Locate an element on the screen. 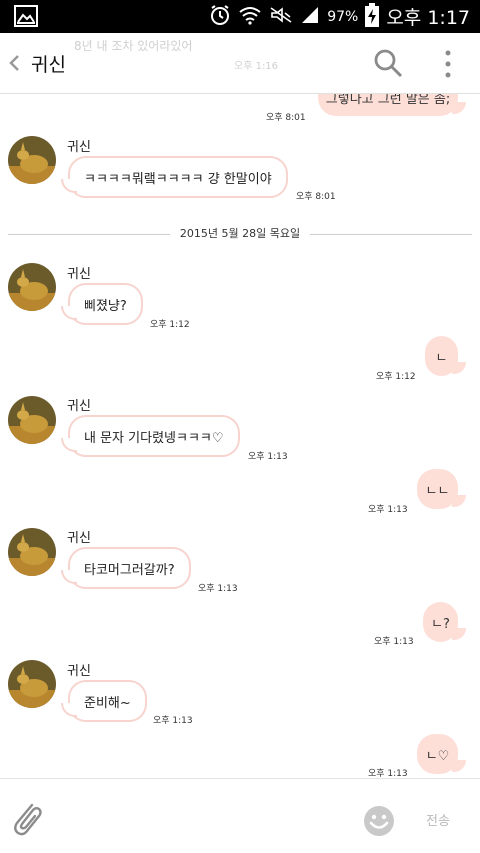 This screenshot has width=480, height=853. outgoing-message-bubble: ㄴㄴ is located at coordinates (441, 489).